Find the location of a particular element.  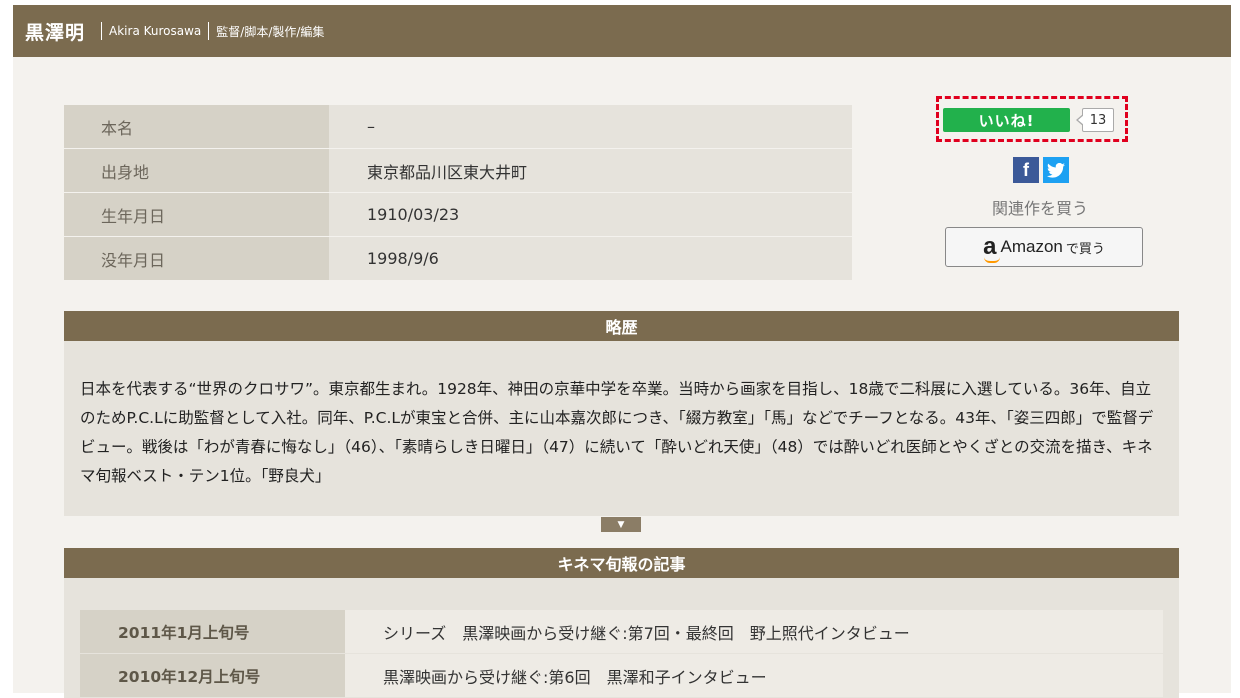

amazon-logo-icon: a is located at coordinates (992, 248).